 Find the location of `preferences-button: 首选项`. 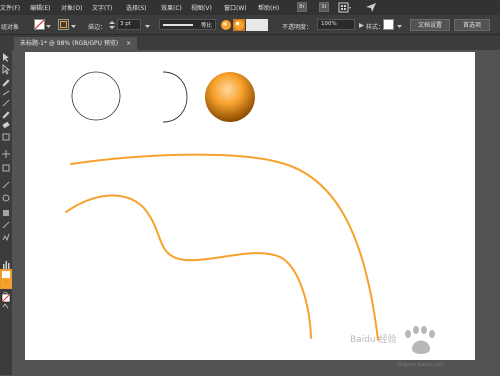

preferences-button: 首选项 is located at coordinates (472, 25).